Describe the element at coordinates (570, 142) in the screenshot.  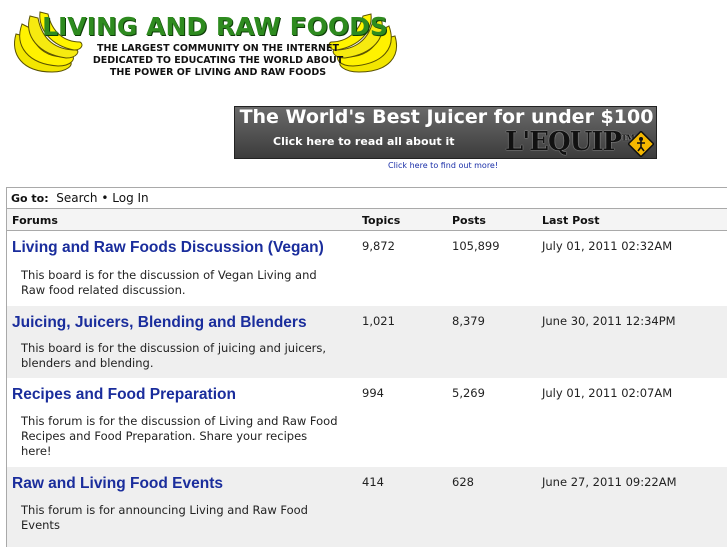
I see `ad-brand-logo: L'EQUIPTM` at that location.